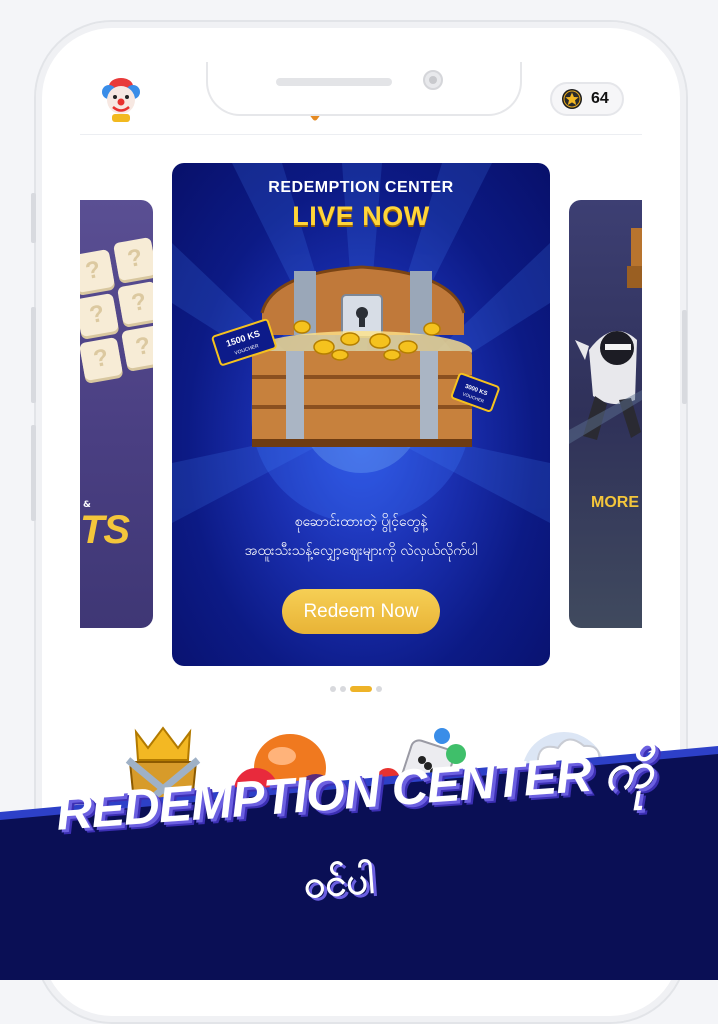 The width and height of the screenshot is (718, 1024). Describe the element at coordinates (339, 882) in the screenshot. I see `promo-headline-line2: ဝင်ပါ` at that location.